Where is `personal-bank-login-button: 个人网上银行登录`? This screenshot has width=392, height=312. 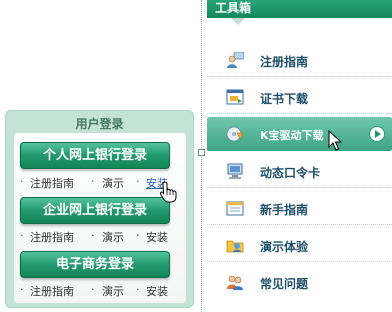 personal-bank-login-button: 个人网上银行登录 is located at coordinates (95, 155).